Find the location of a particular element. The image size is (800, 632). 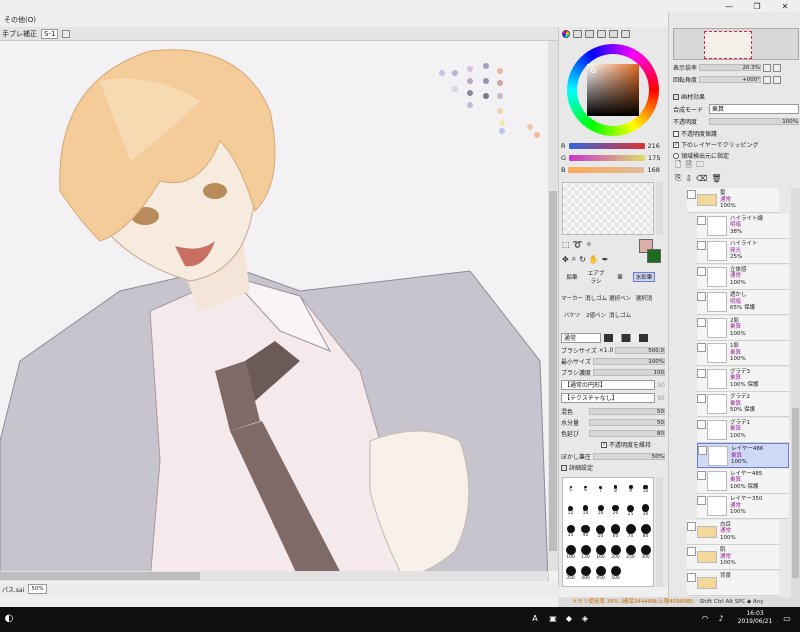

new-folder-icon: 🗀 is located at coordinates (700, 166).